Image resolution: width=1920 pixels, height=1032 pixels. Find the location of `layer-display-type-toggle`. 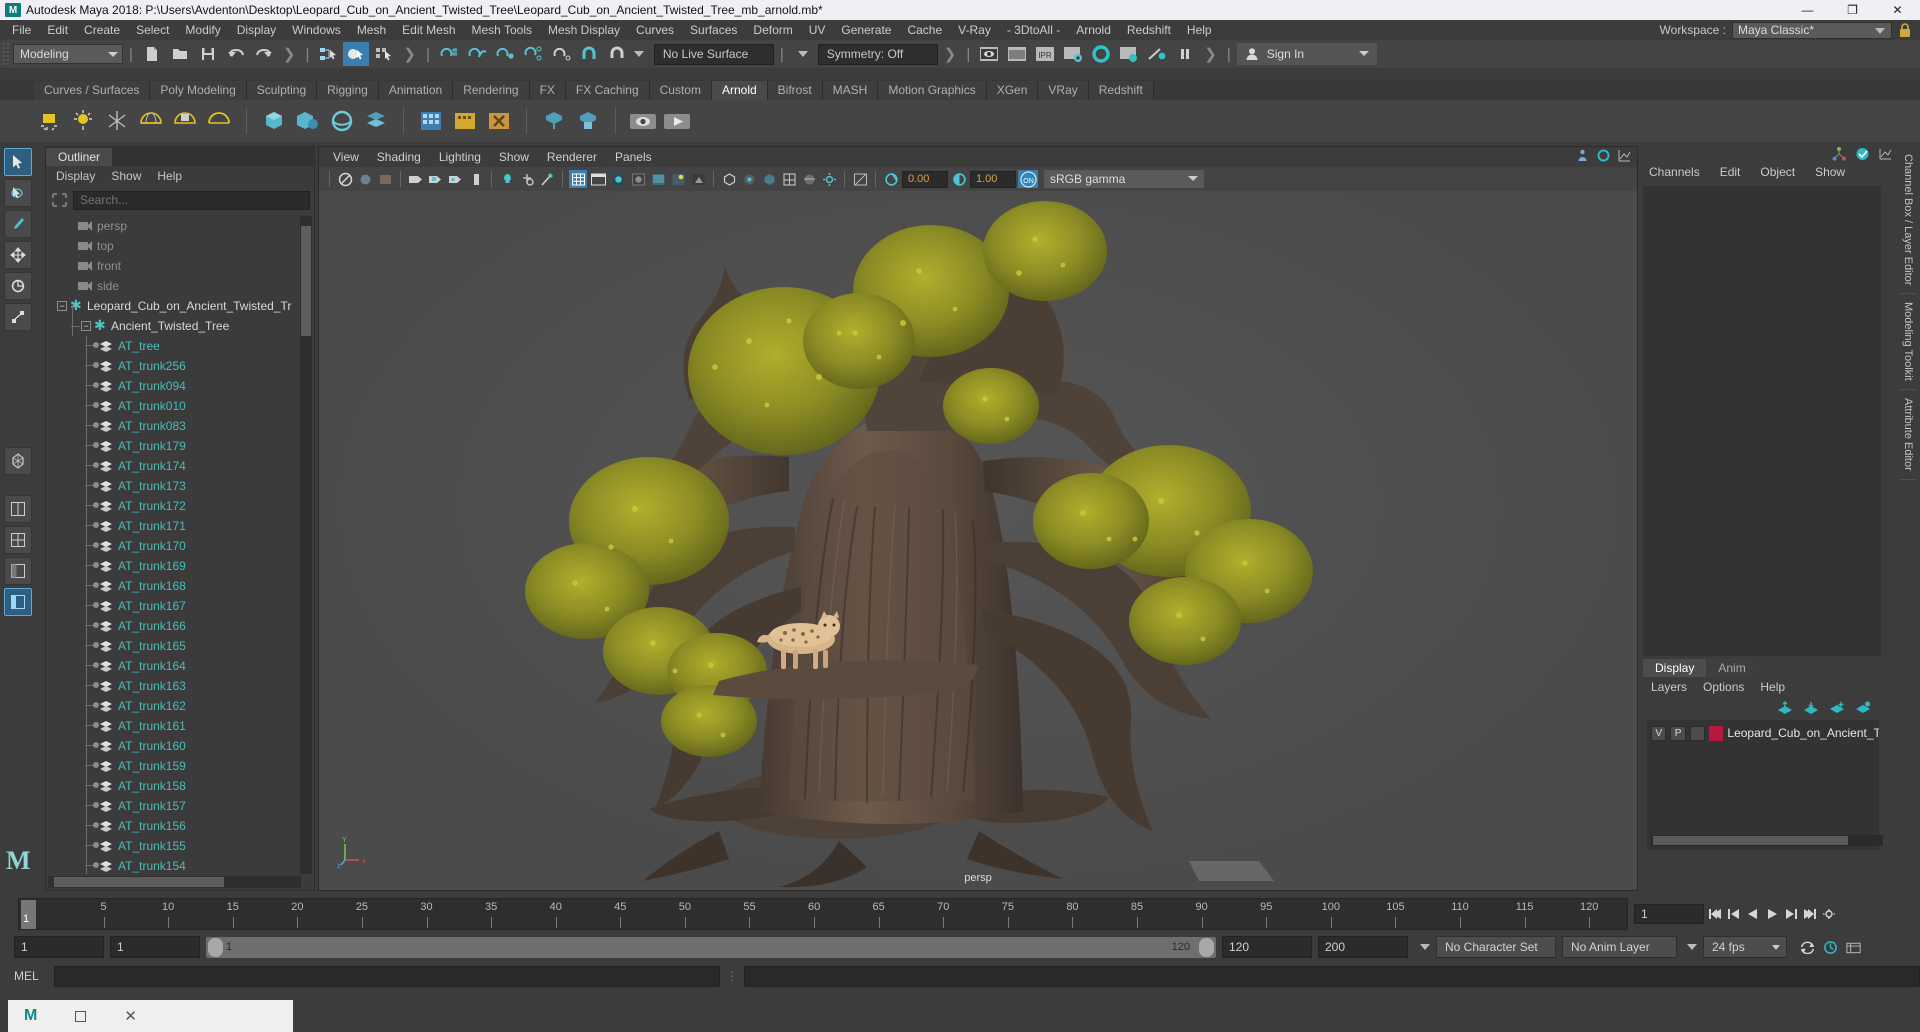

layer-display-type-toggle is located at coordinates (1697, 733).